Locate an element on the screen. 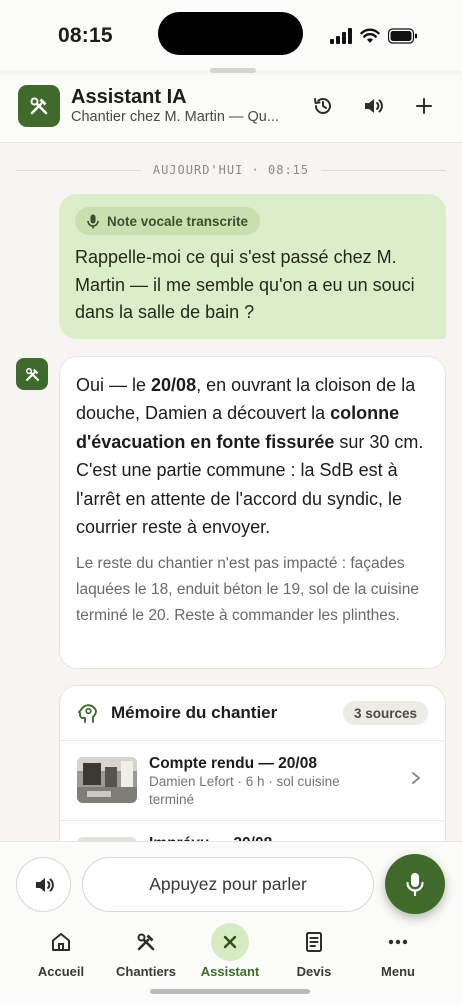 Image resolution: width=462 pixels, height=1004 pixels. tab-label: Assistant is located at coordinates (230, 971).